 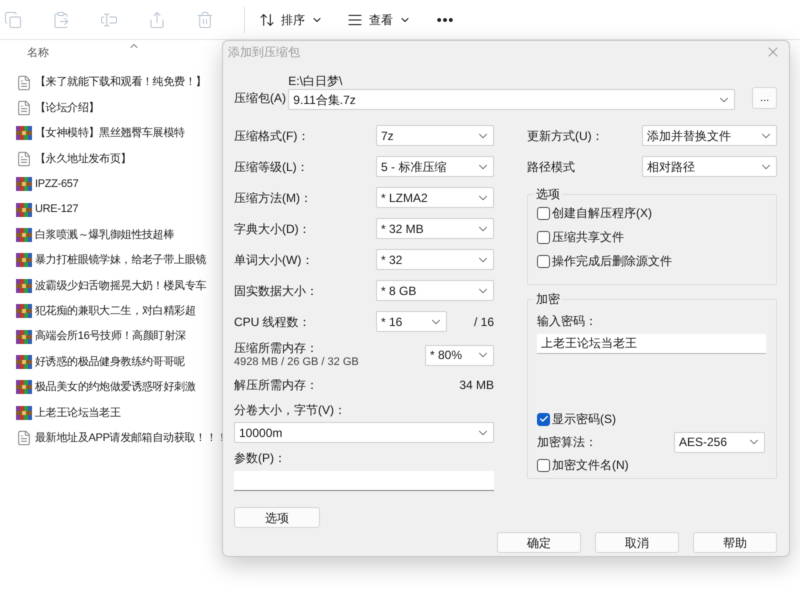 I want to click on field-label: 固实数据大小：, so click(x=276, y=291).